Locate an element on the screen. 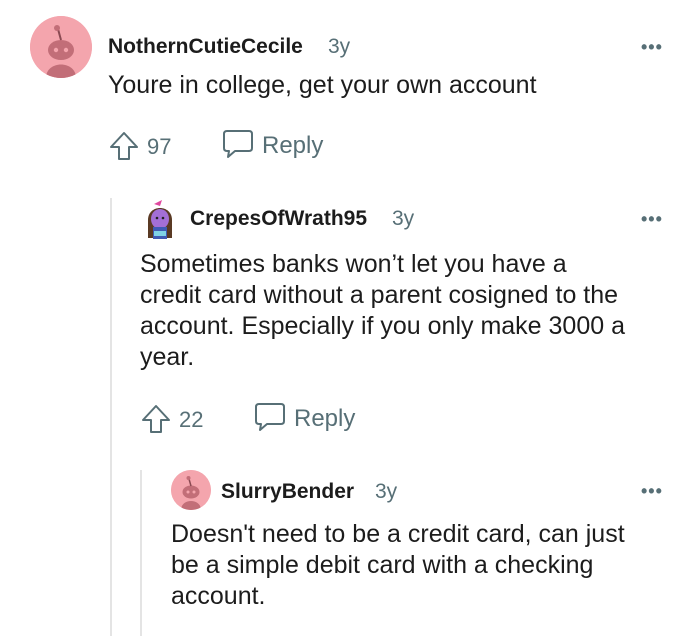 This screenshot has height=636, width=700. comment-username: CrepesOfWrath95 is located at coordinates (278, 219).